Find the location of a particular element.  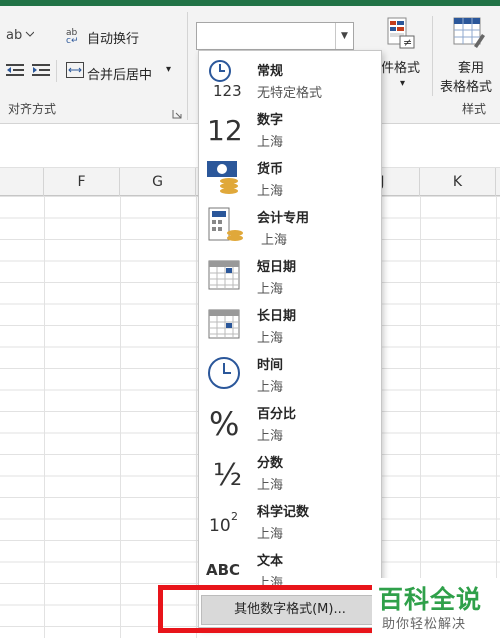

format-name: 货币 is located at coordinates (270, 169).